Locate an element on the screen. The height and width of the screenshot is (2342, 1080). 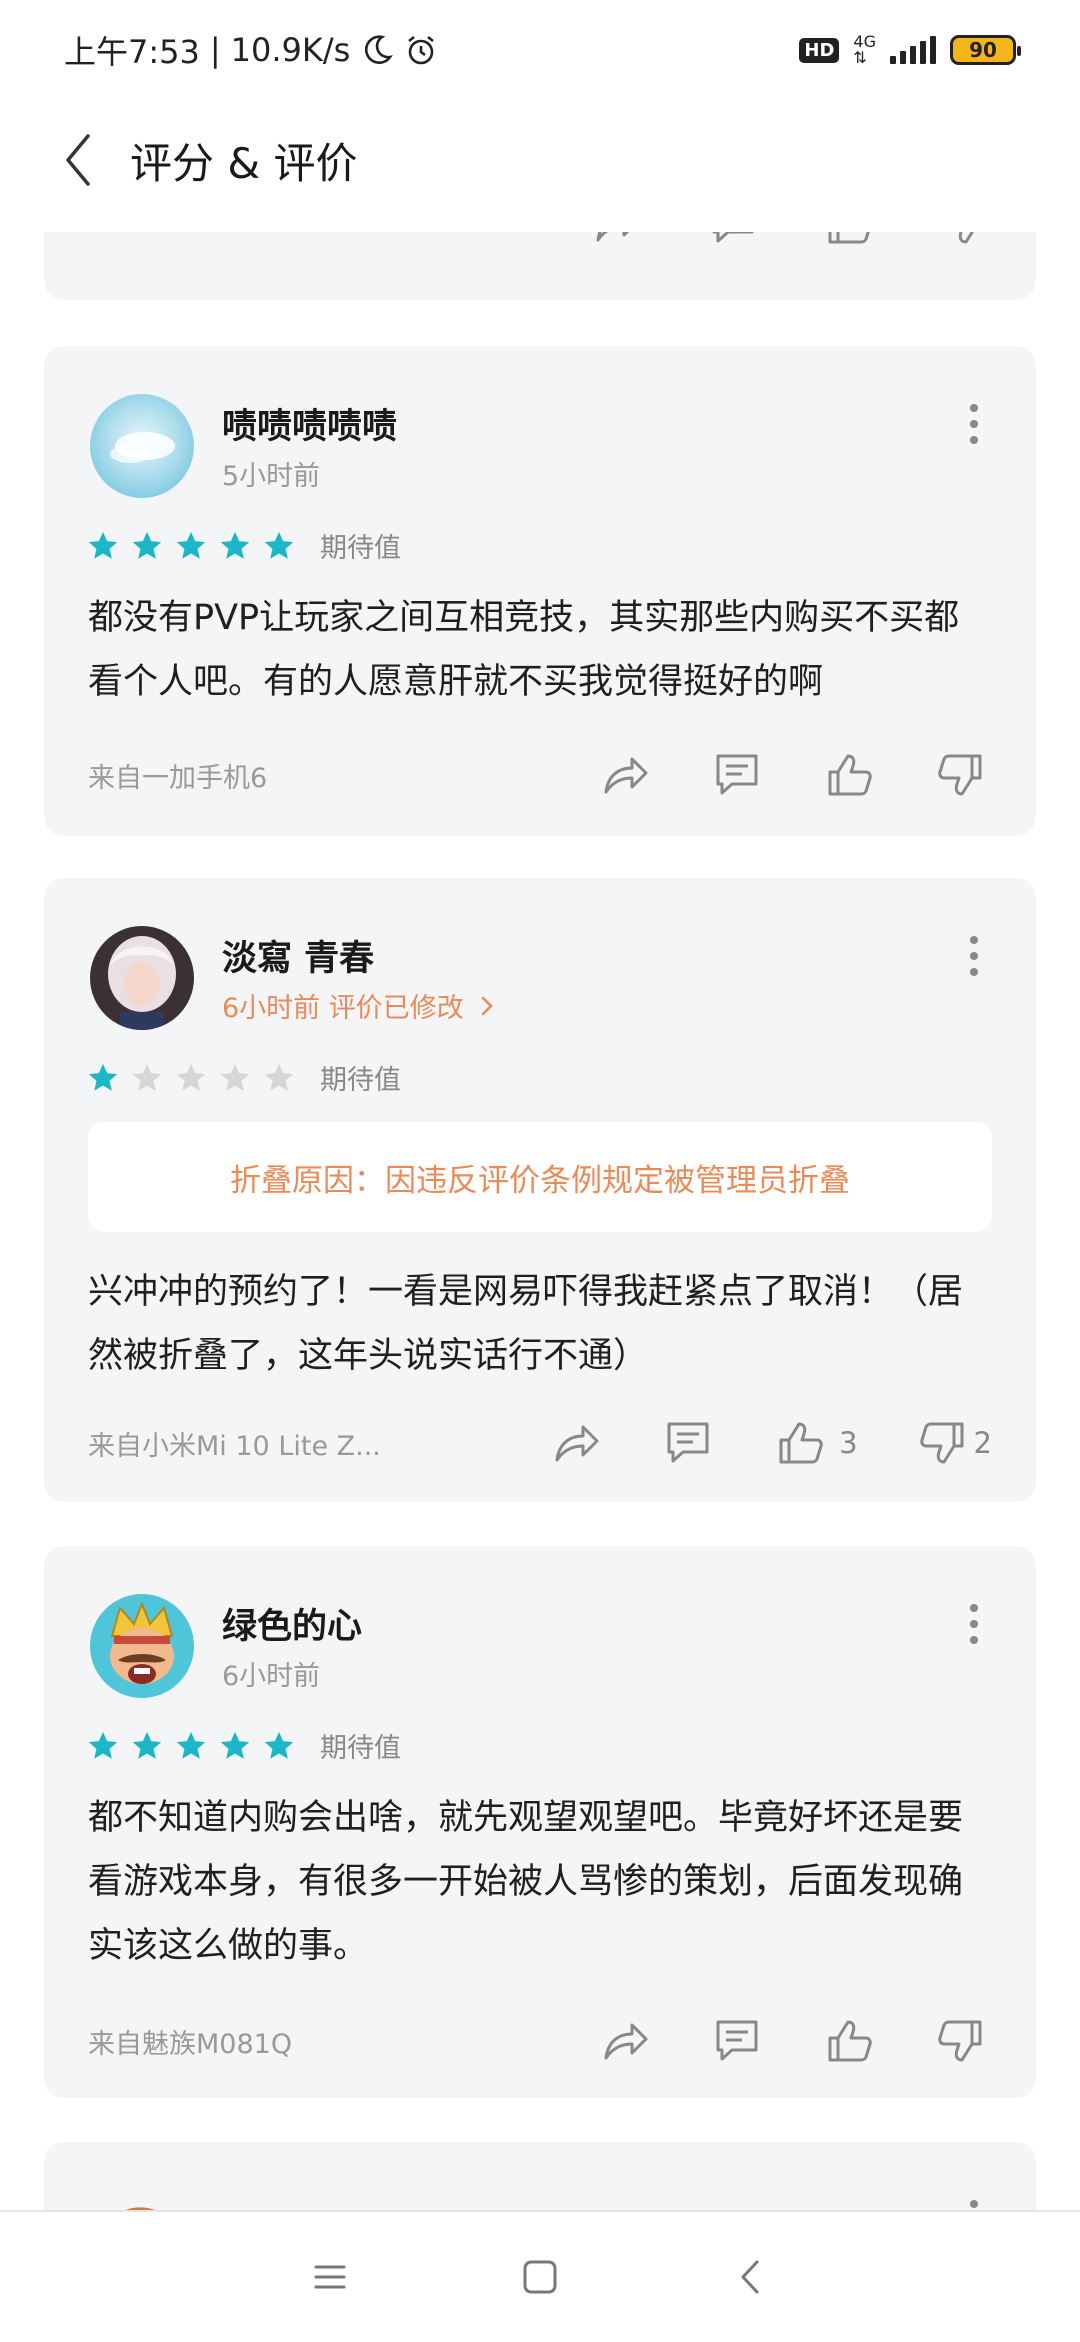
moon-icon is located at coordinates (379, 49).